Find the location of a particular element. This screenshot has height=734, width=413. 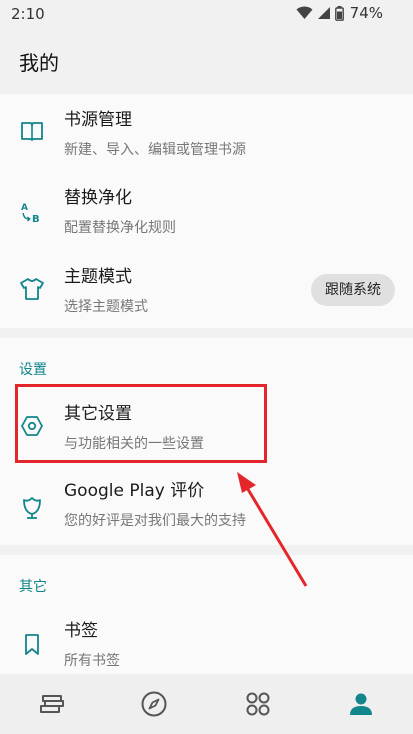

nav-explore is located at coordinates (258, 704).